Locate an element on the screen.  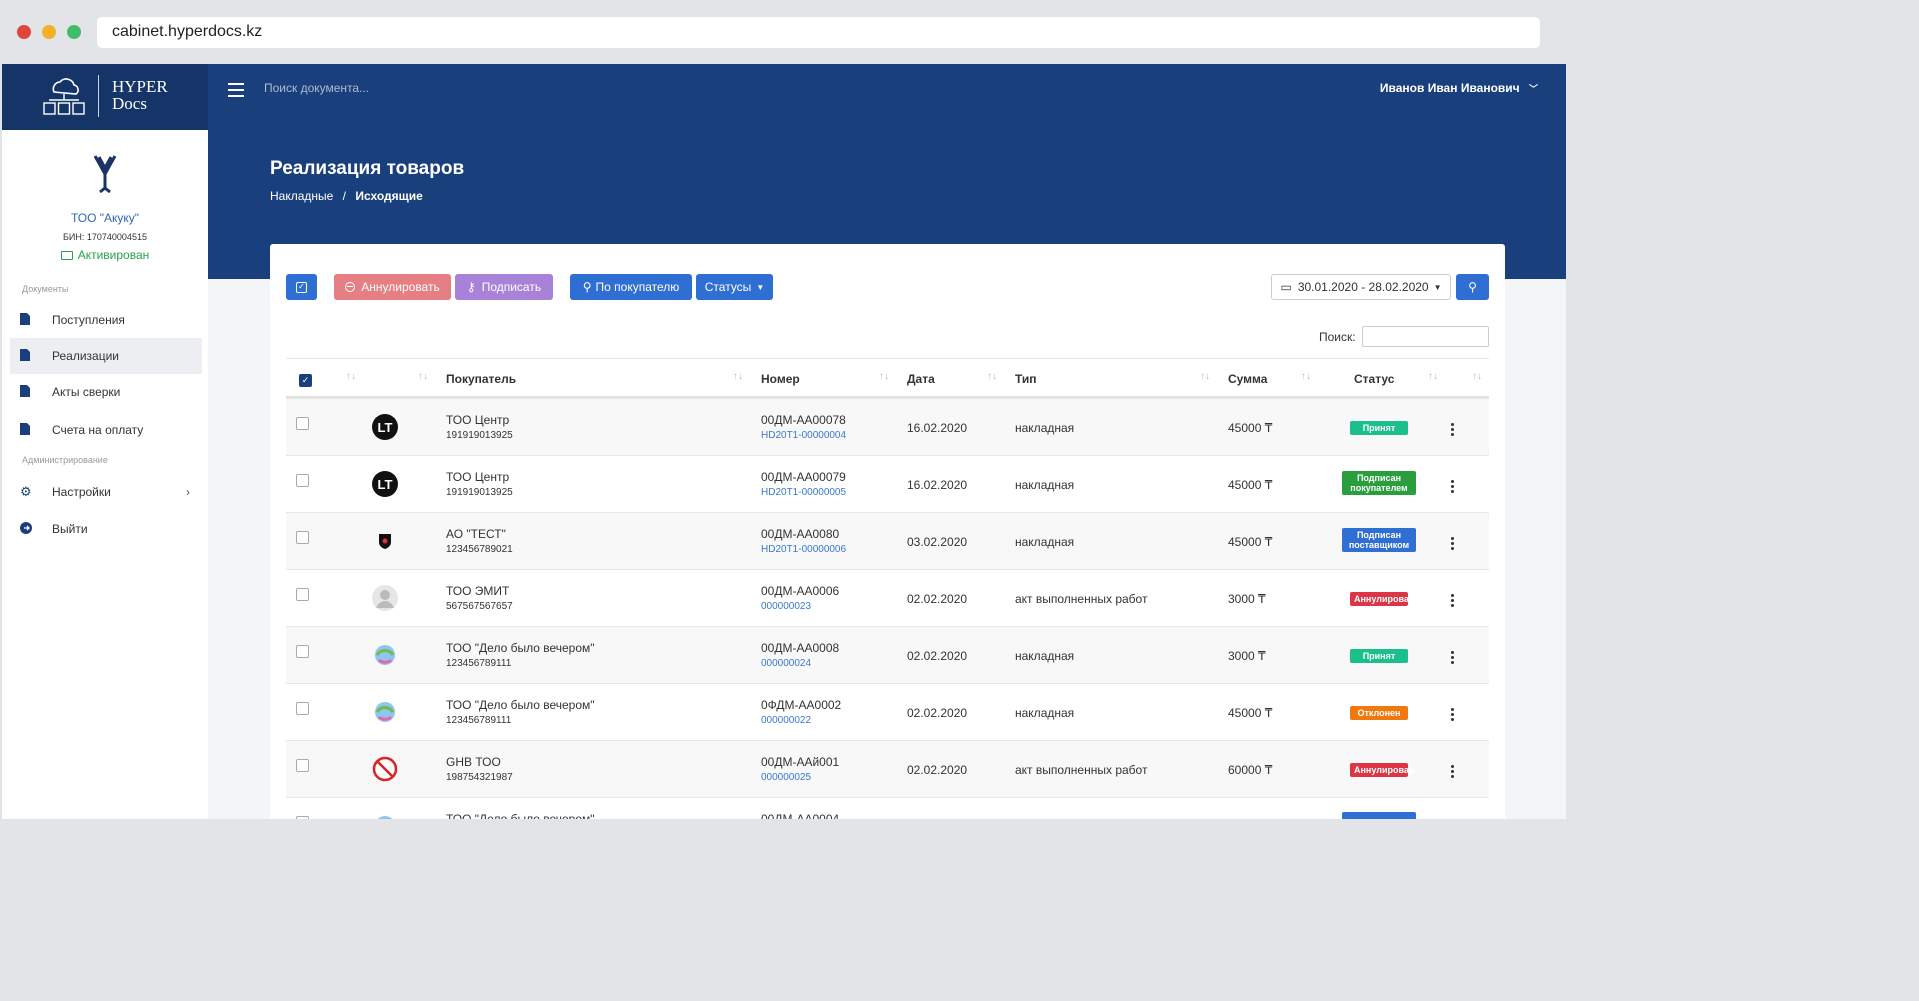
buyer-name: ТОО ЭМИТ is located at coordinates (478, 591).